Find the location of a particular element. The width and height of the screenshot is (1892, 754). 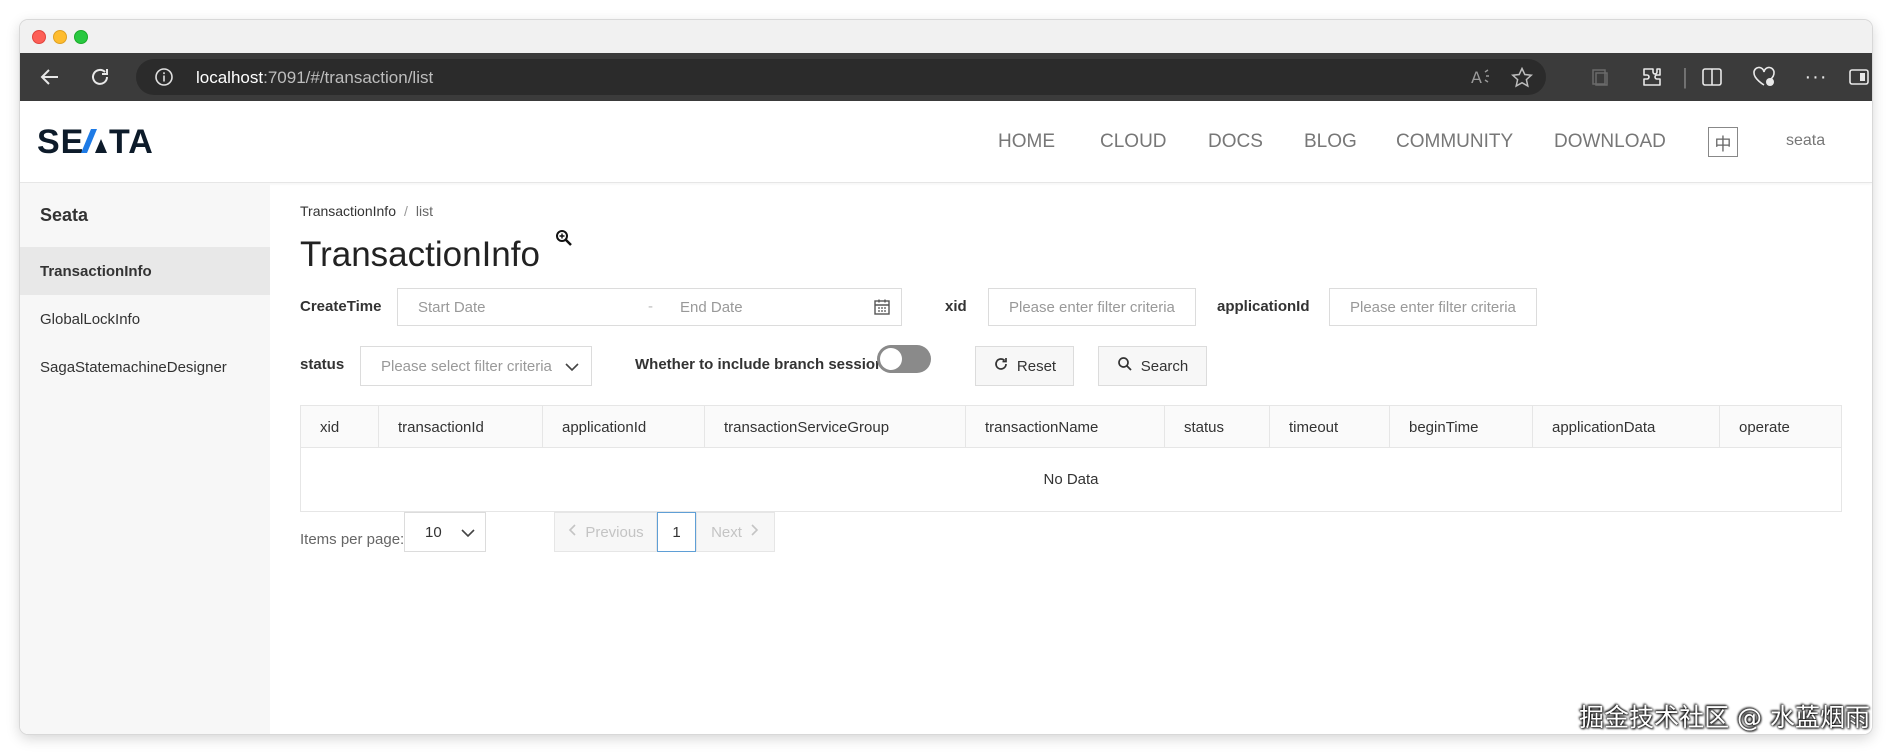

reset-button-label: Reset is located at coordinates (1036, 366).